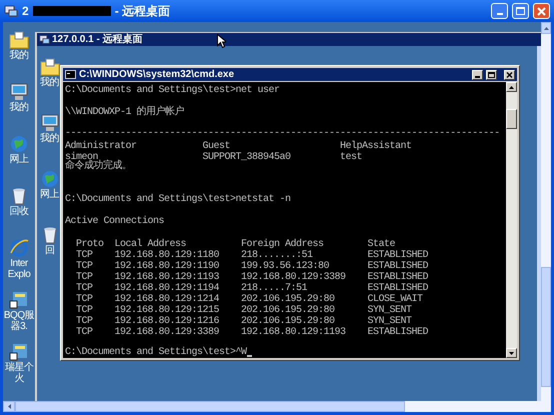 The height and width of the screenshot is (415, 554). Describe the element at coordinates (19, 40) in the screenshot. I see `folder-icon` at that location.